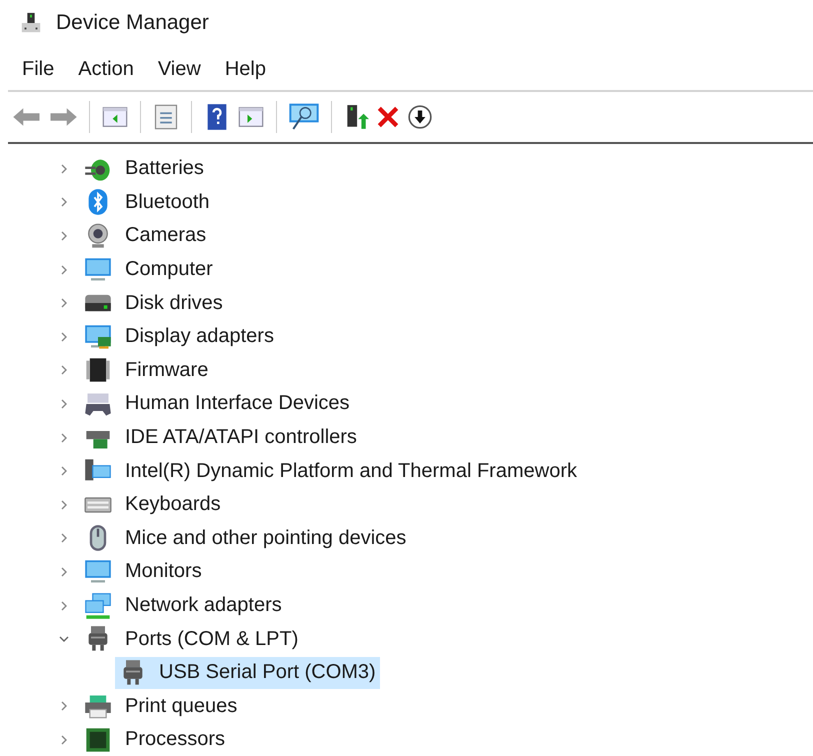 The image size is (813, 756). Describe the element at coordinates (98, 370) in the screenshot. I see `chip-icon` at that location.